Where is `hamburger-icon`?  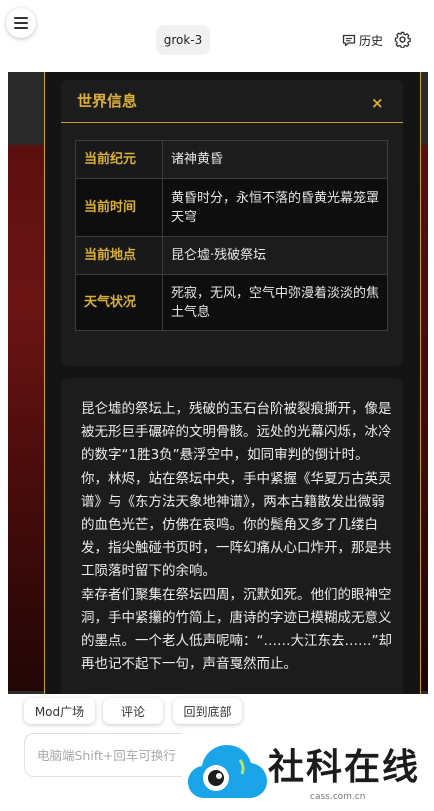
hamburger-icon is located at coordinates (21, 23).